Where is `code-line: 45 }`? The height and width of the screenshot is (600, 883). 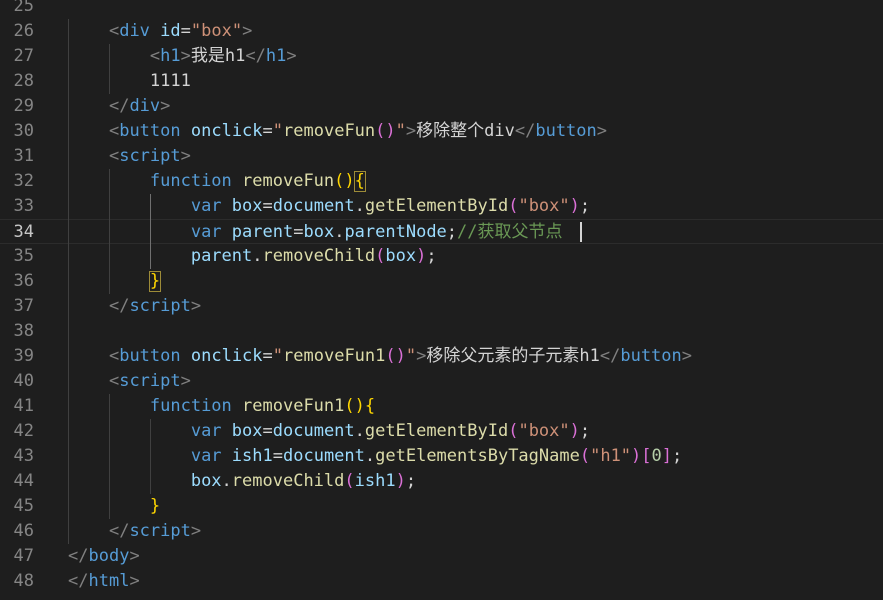
code-line: 45 } is located at coordinates (441, 506).